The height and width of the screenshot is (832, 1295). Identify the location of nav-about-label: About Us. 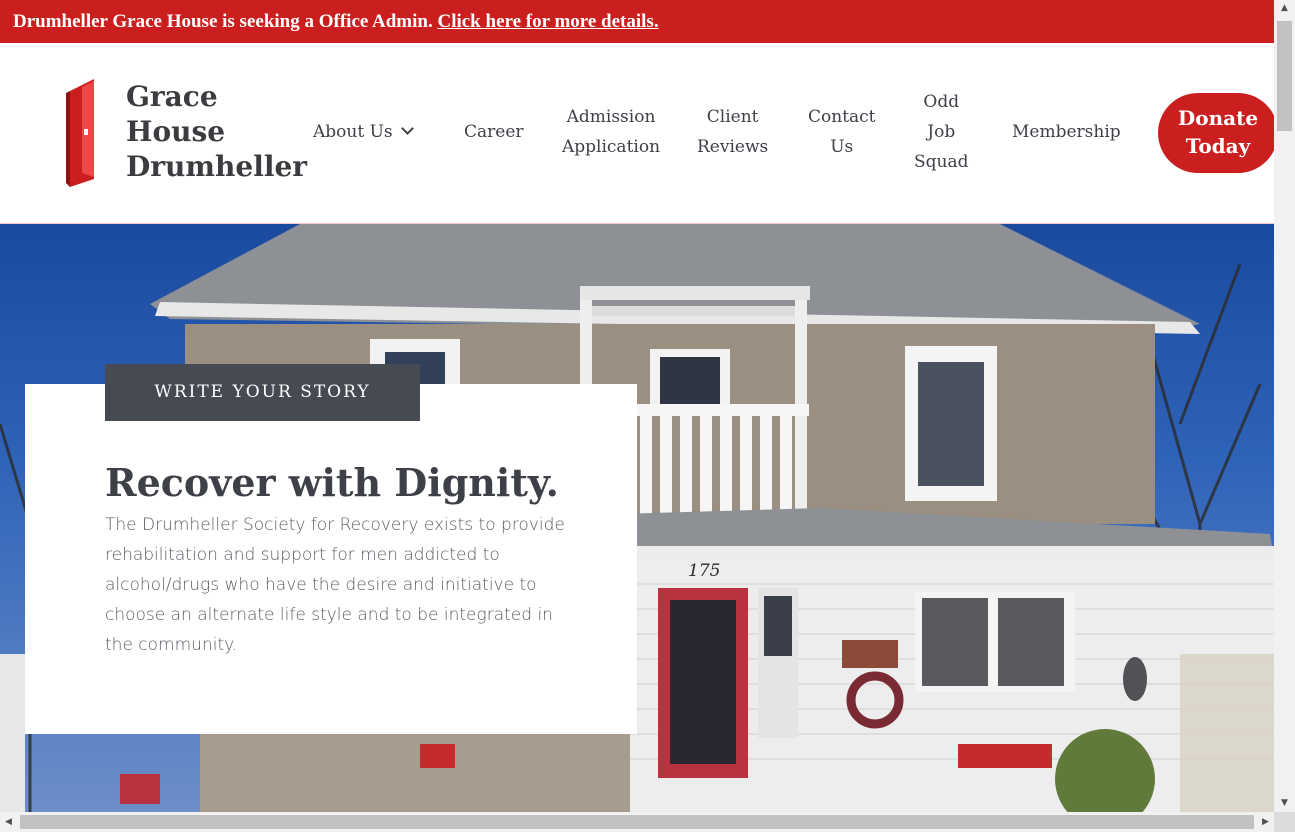
(353, 132).